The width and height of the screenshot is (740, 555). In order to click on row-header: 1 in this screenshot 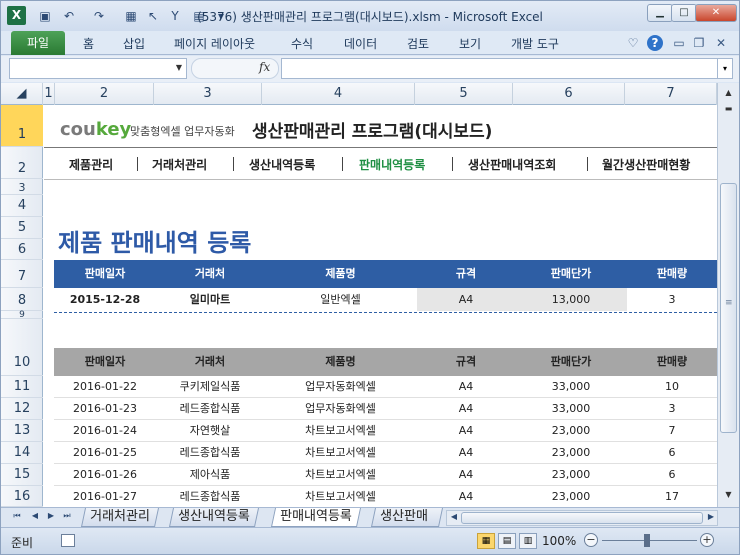, I will do `click(22, 126)`.